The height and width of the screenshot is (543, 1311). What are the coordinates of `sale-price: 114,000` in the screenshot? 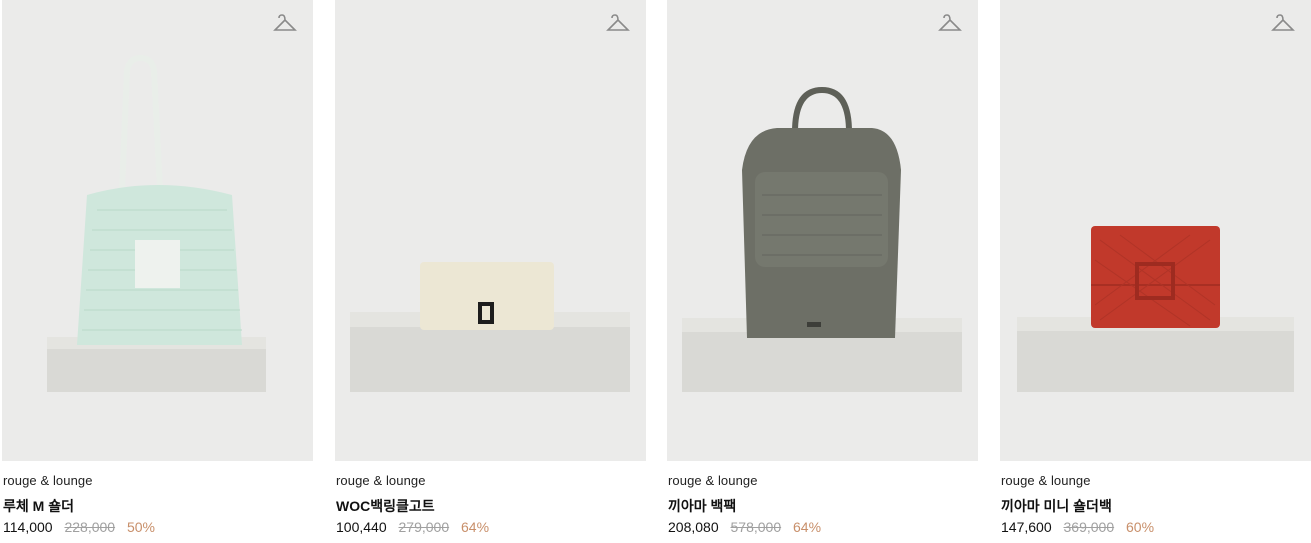 It's located at (28, 527).